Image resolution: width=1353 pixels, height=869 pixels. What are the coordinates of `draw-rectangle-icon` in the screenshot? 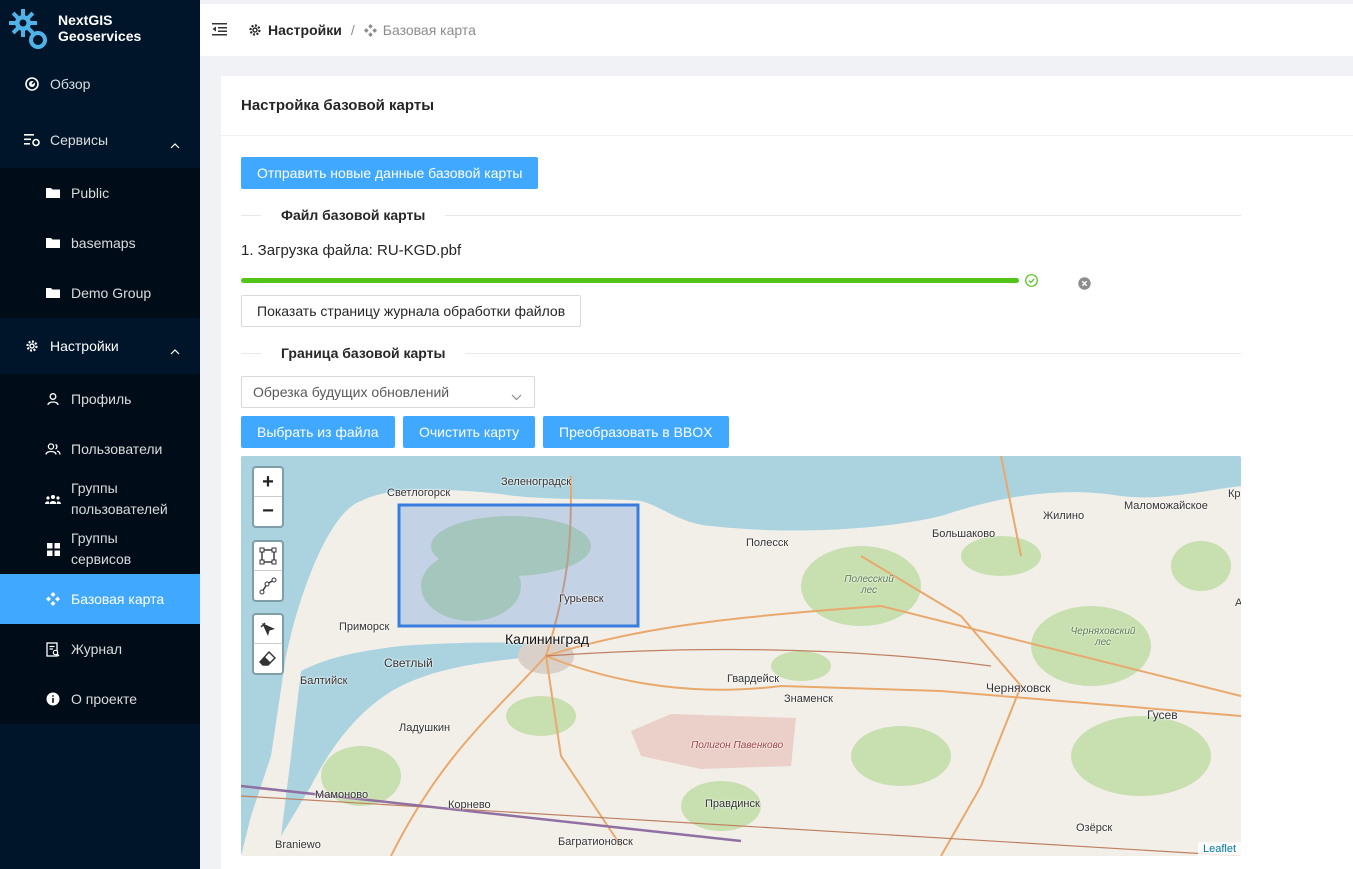 It's located at (268, 556).